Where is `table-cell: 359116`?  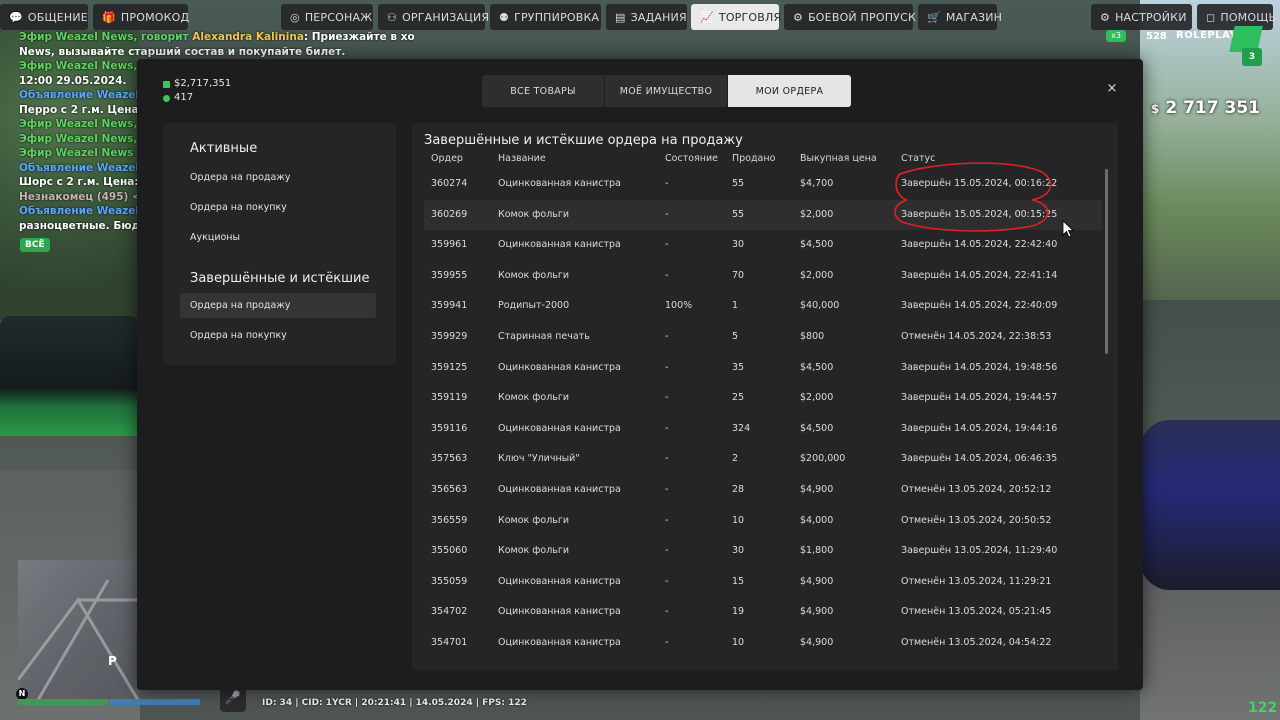 table-cell: 359116 is located at coordinates (449, 428).